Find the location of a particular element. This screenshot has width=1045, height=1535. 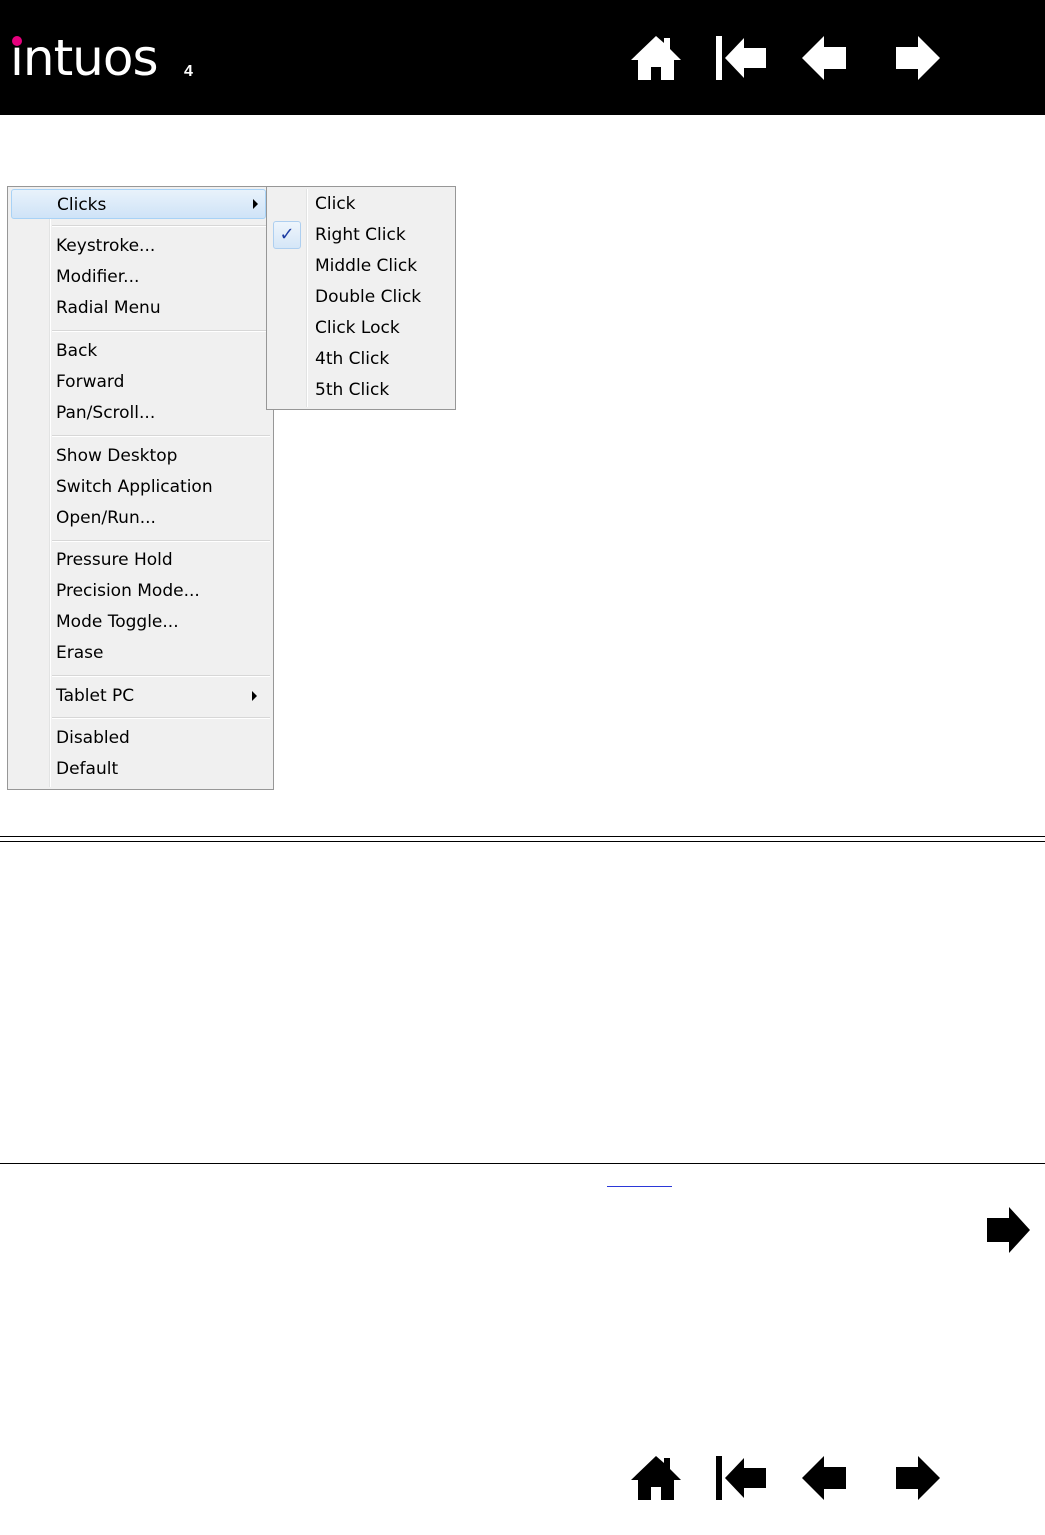

menu-item-label: Radial Menu is located at coordinates (108, 308).